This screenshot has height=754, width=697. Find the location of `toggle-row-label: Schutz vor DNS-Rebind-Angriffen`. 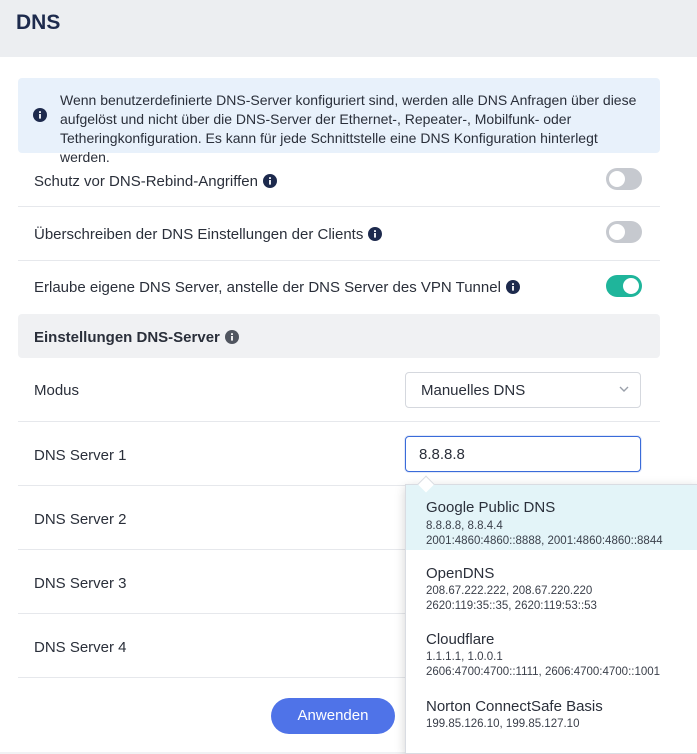

toggle-row-label: Schutz vor DNS-Rebind-Angriffen is located at coordinates (155, 181).